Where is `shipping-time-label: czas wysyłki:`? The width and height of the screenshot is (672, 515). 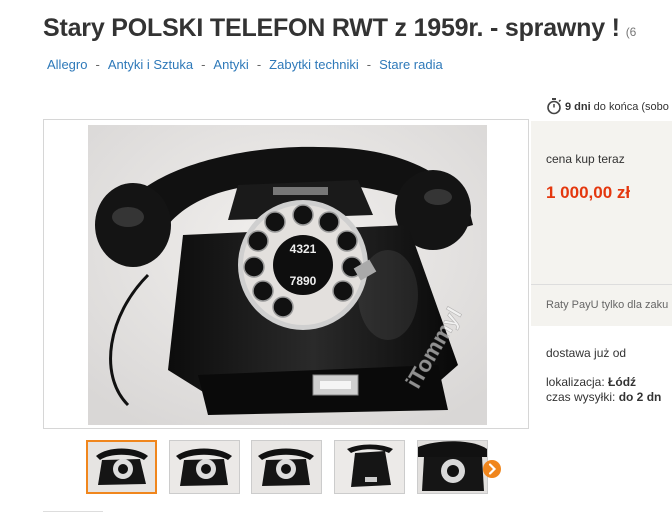
shipping-time-label: czas wysyłki: is located at coordinates (581, 397).